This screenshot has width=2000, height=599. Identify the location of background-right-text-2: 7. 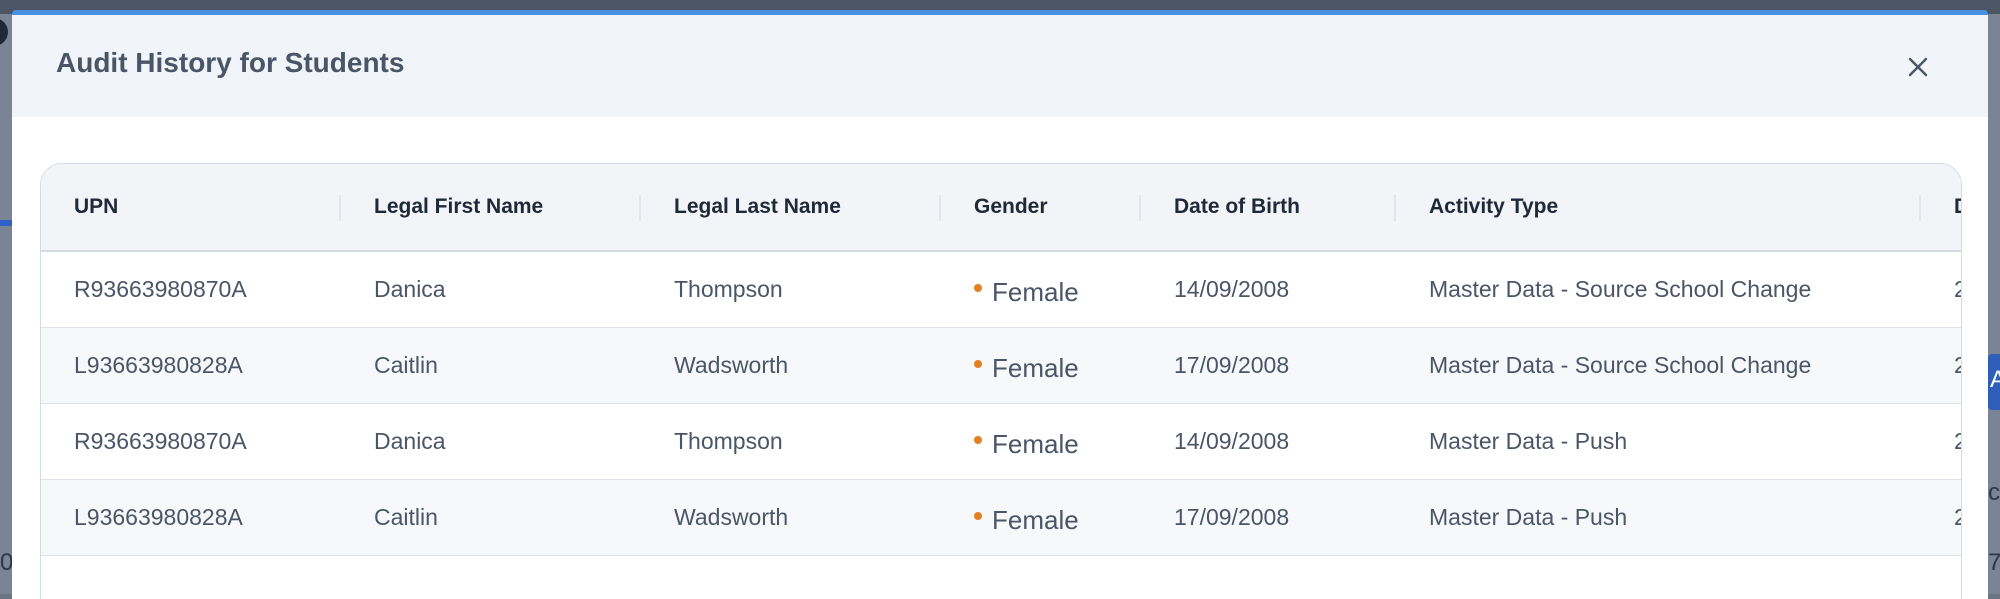
(1994, 562).